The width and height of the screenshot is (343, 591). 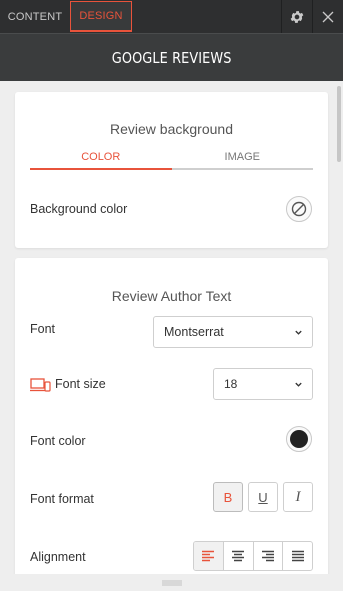 I want to click on no-color-icon, so click(x=299, y=209).